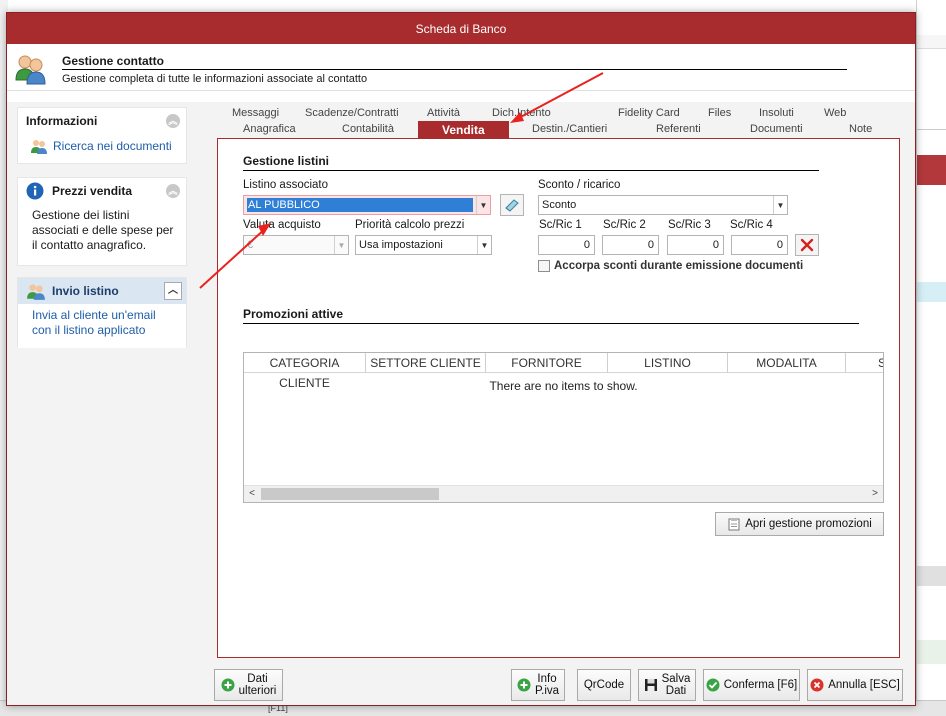 This screenshot has width=946, height=716. I want to click on tab-web: Web, so click(835, 113).